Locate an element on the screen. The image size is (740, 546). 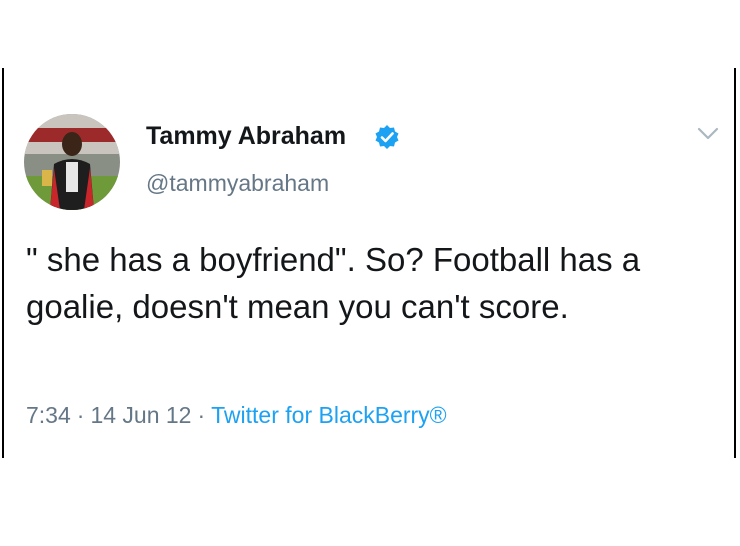
tweet-meta: 7:34 · 14 Jun 12 · Twitter for BlackBerry® is located at coordinates (236, 415).